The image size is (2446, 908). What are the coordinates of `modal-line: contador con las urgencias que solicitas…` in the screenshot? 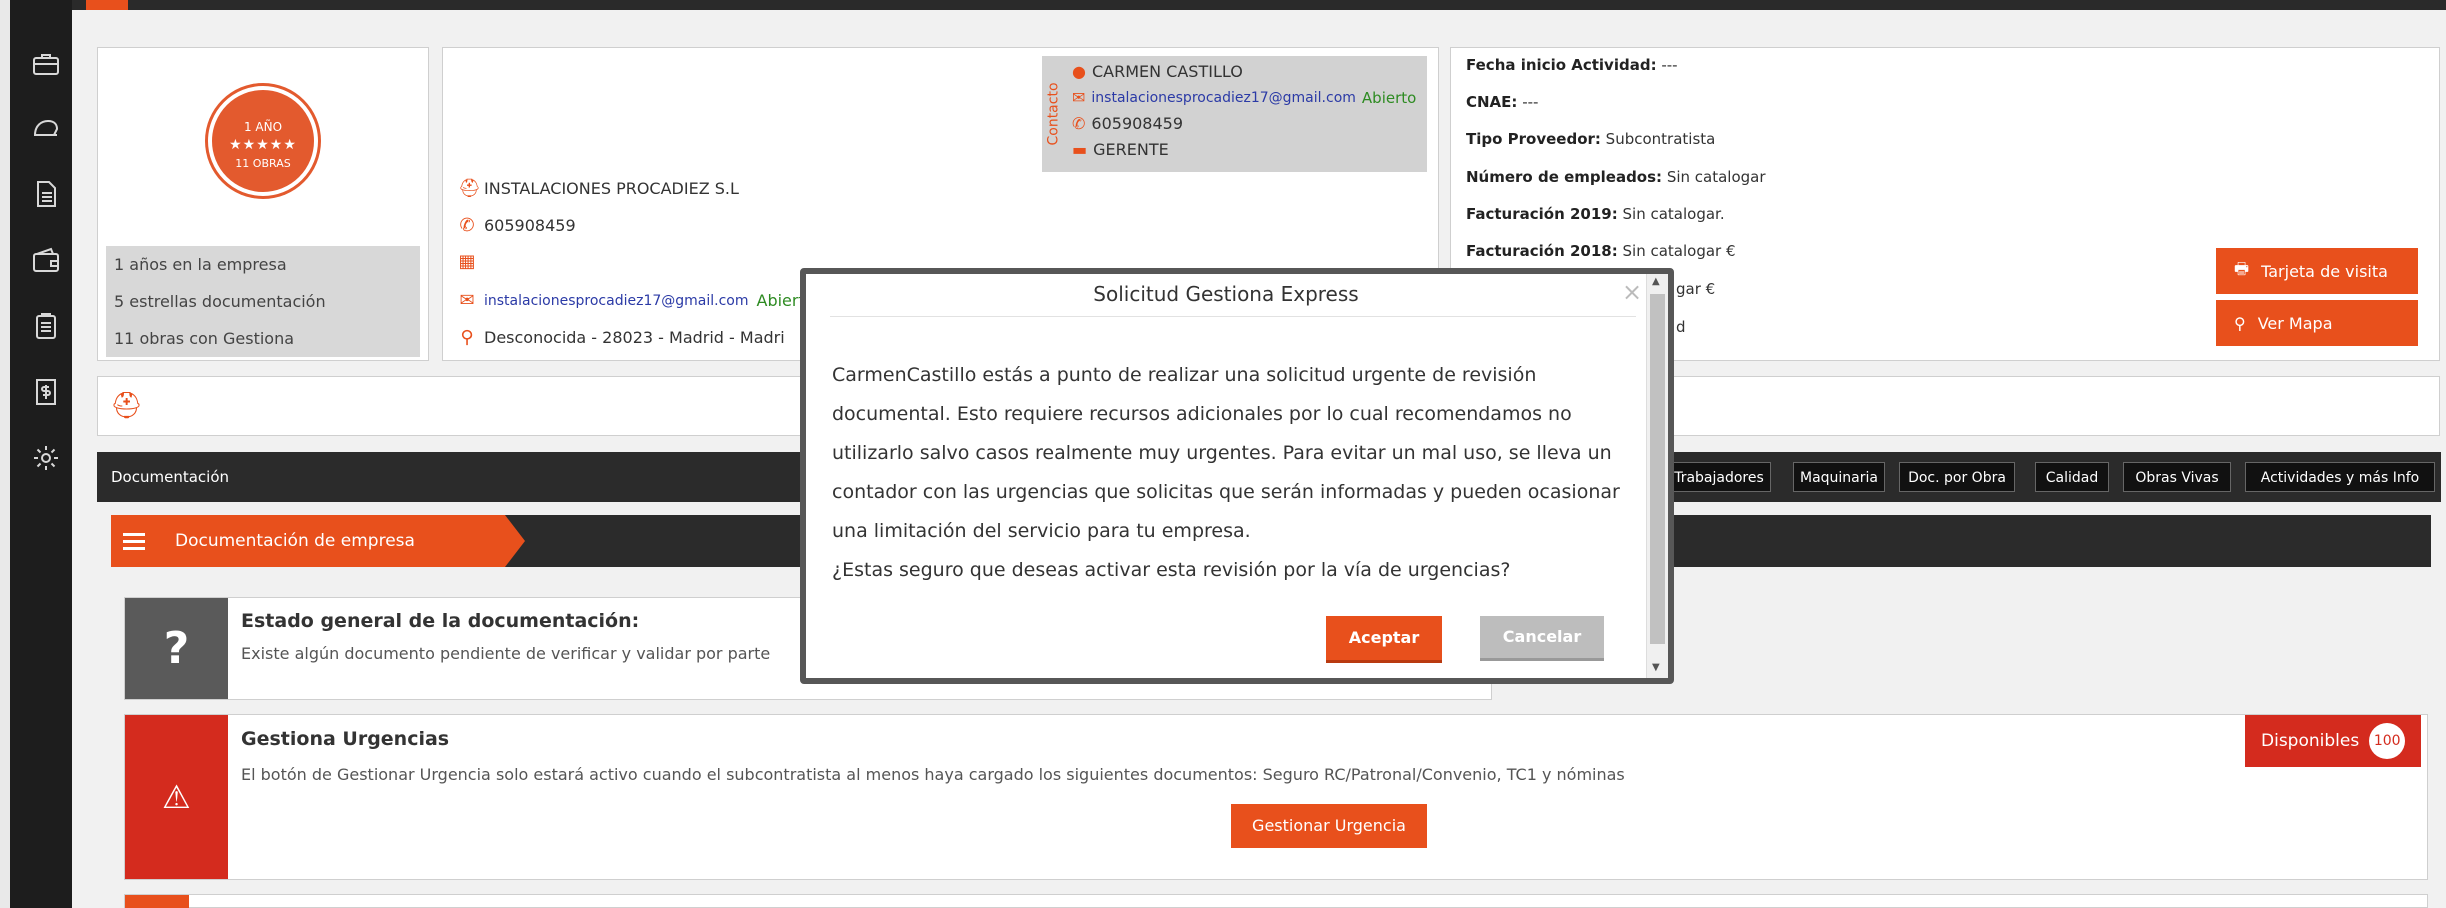 It's located at (1226, 492).